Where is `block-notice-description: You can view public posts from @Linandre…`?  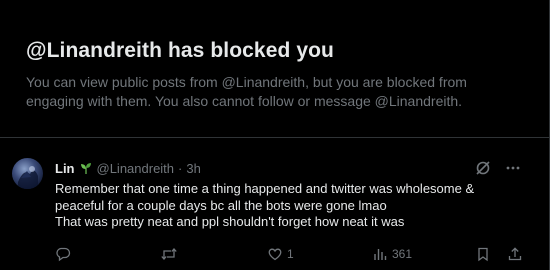
block-notice-description: You can view public posts from @Linandre… is located at coordinates (246, 91).